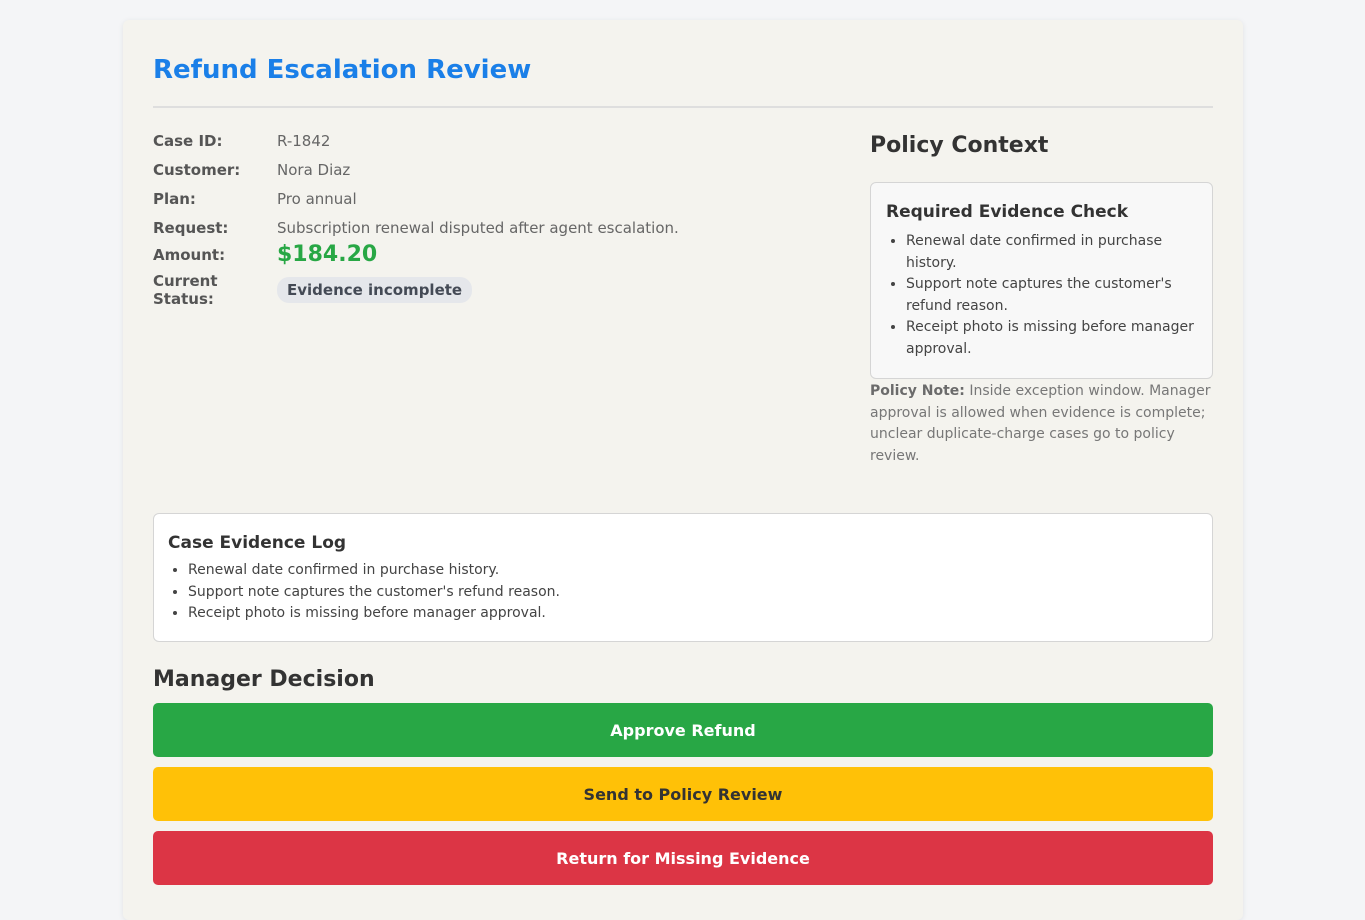 The image size is (1365, 920). What do you see at coordinates (189, 255) in the screenshot?
I see `amount-label: Amount:` at bounding box center [189, 255].